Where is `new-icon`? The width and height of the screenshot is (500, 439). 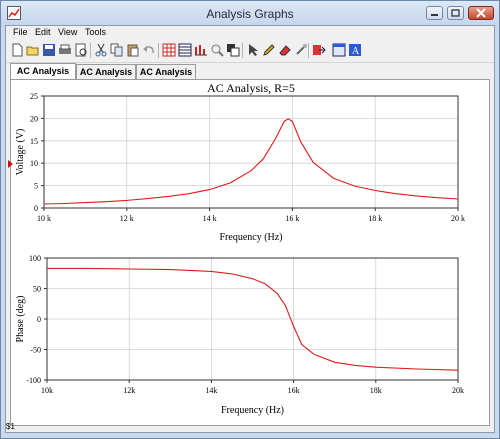 new-icon is located at coordinates (17, 50).